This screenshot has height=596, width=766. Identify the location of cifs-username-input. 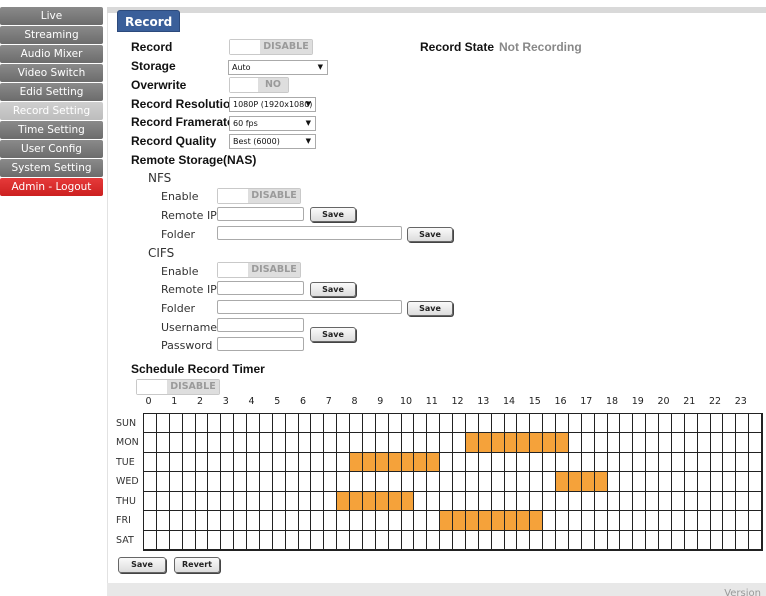
(260, 325).